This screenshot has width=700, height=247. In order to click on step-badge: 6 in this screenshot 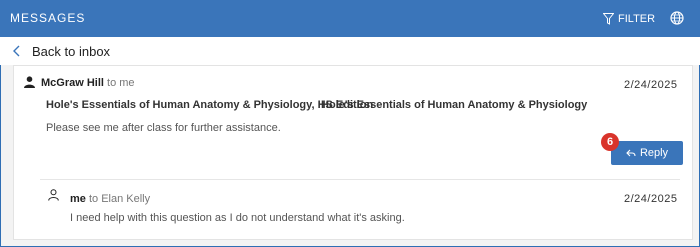, I will do `click(610, 142)`.